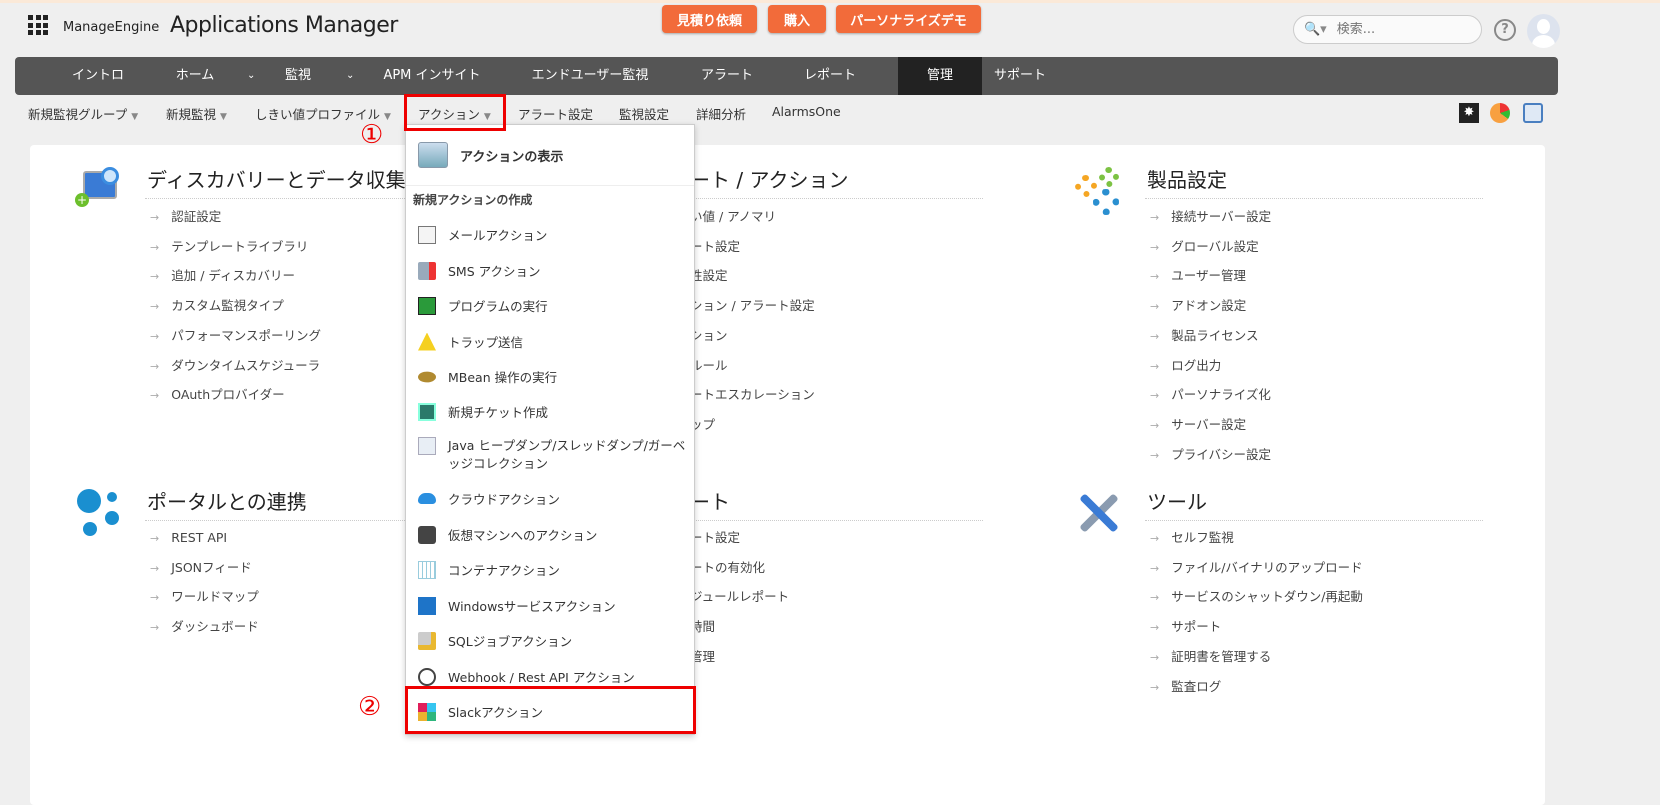  Describe the element at coordinates (217, 393) in the screenshot. I see `menu-link: → OAuthプロバイダー` at that location.